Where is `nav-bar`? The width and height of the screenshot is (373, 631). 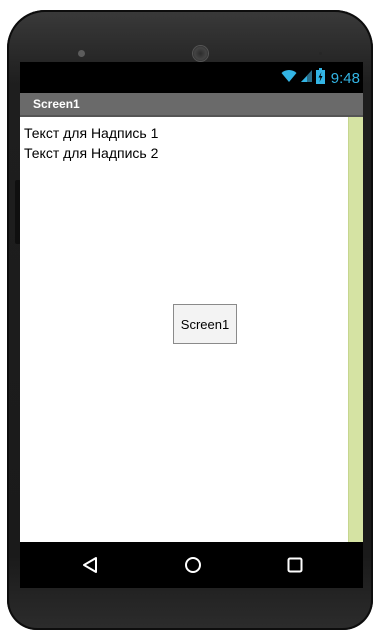 nav-bar is located at coordinates (191, 565).